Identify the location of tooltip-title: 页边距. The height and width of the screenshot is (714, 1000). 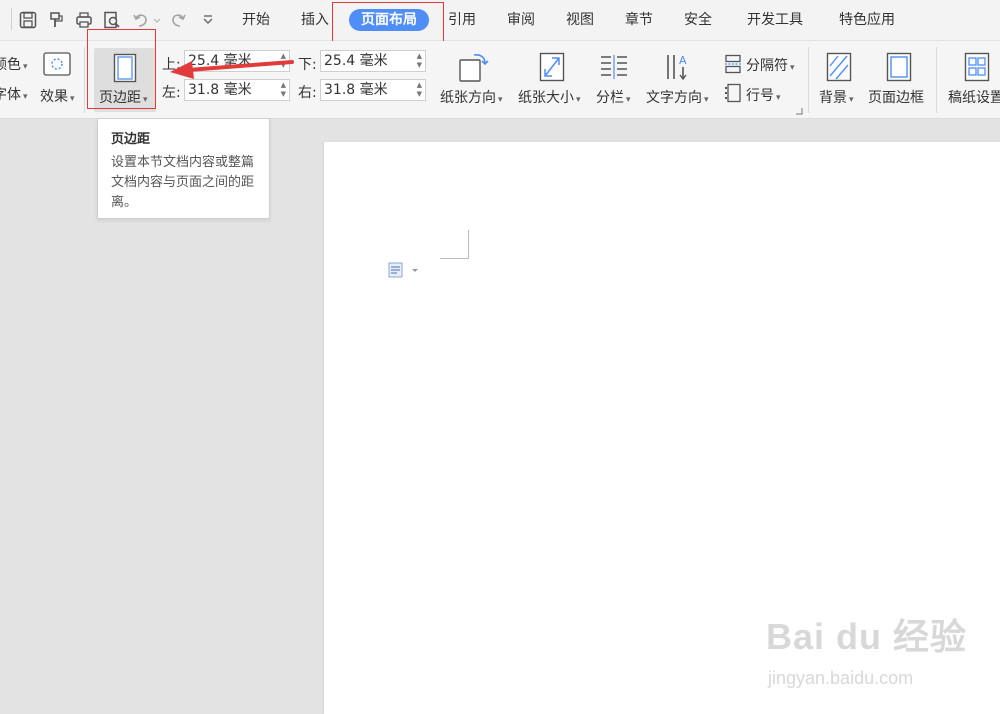
(131, 139).